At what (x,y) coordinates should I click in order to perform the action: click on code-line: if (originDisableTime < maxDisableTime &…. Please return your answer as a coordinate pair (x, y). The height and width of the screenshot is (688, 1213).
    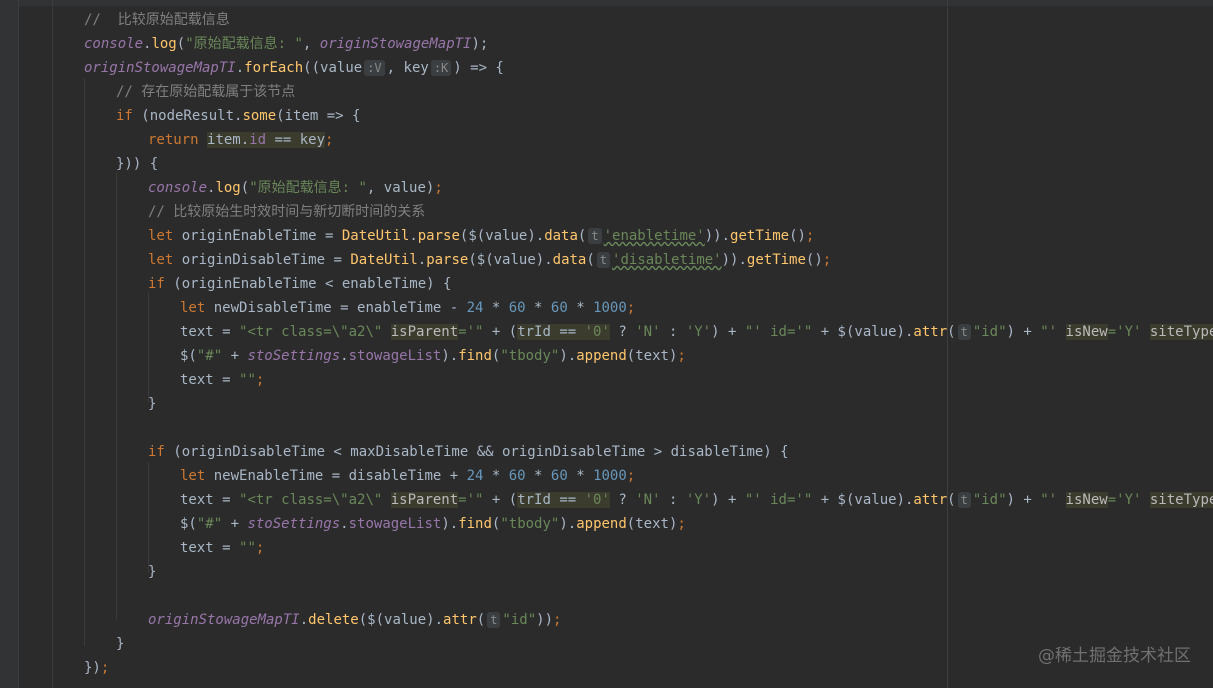
    Looking at the image, I should click on (468, 452).